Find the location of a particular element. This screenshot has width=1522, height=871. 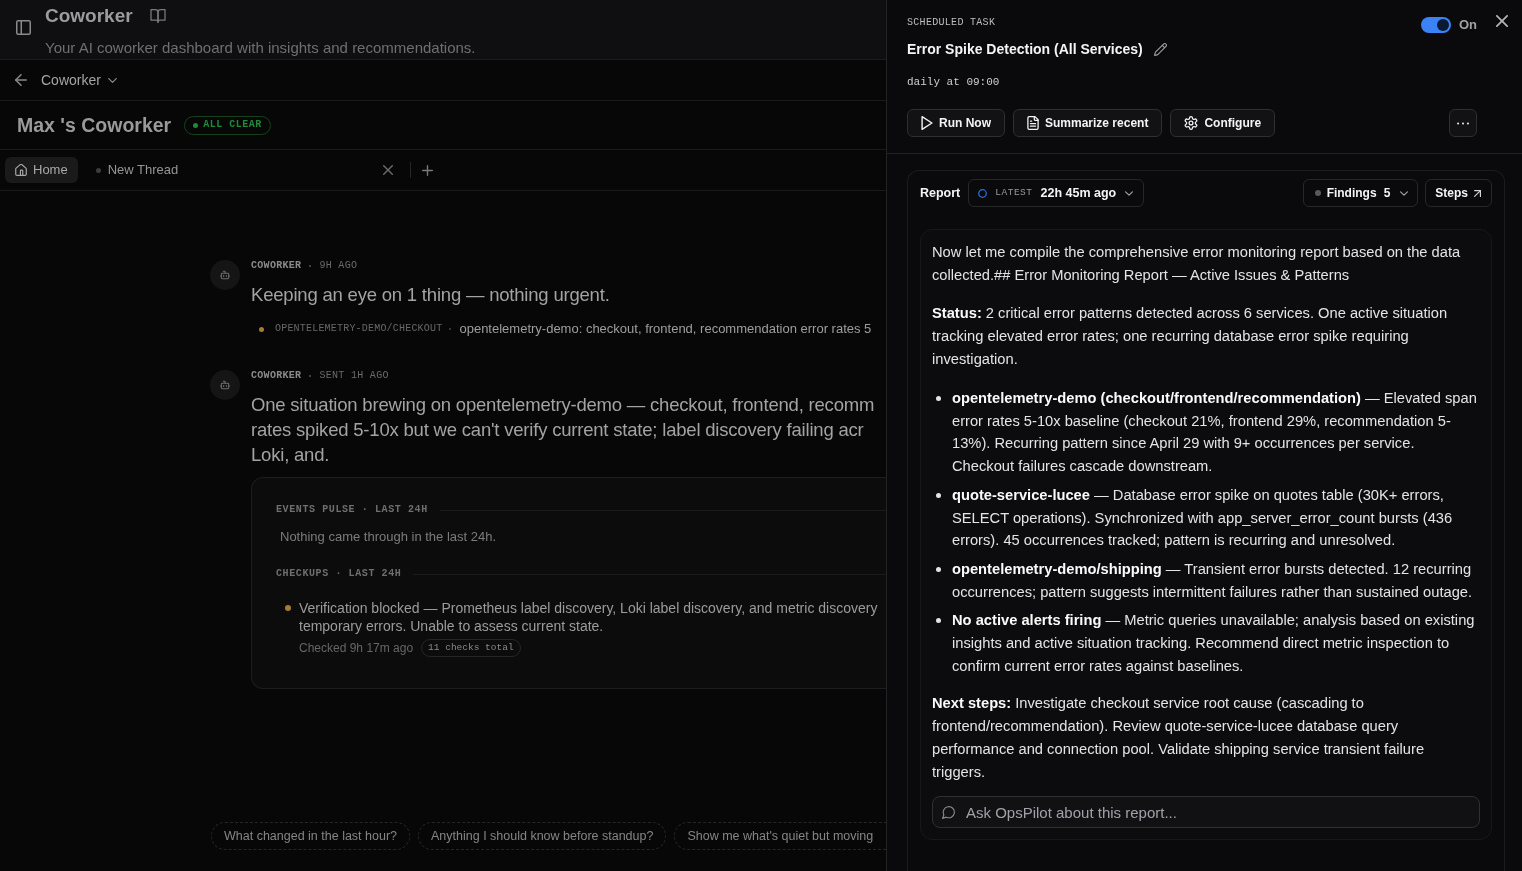

summarize-button: Summarize recent is located at coordinates (1088, 123).